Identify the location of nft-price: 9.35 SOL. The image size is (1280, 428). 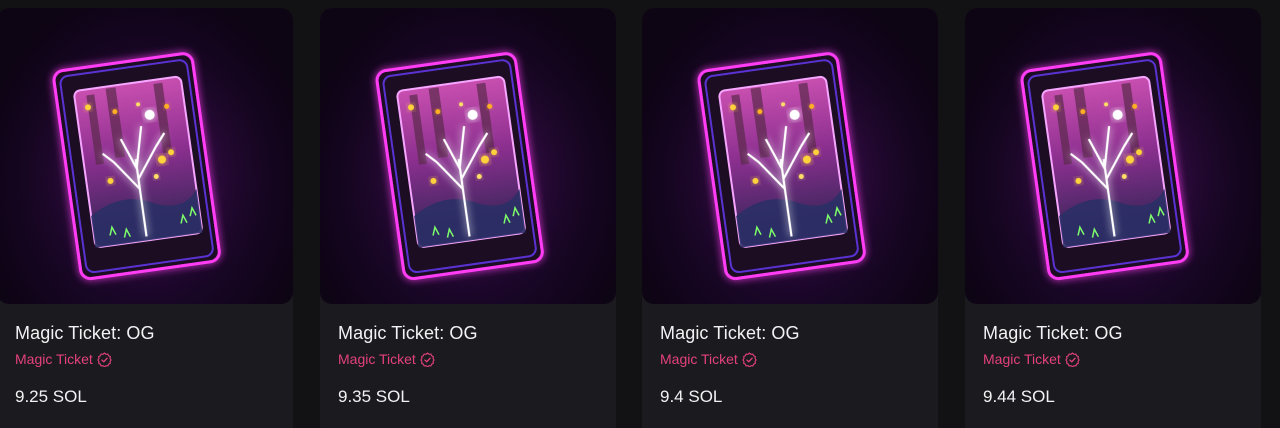
(374, 396).